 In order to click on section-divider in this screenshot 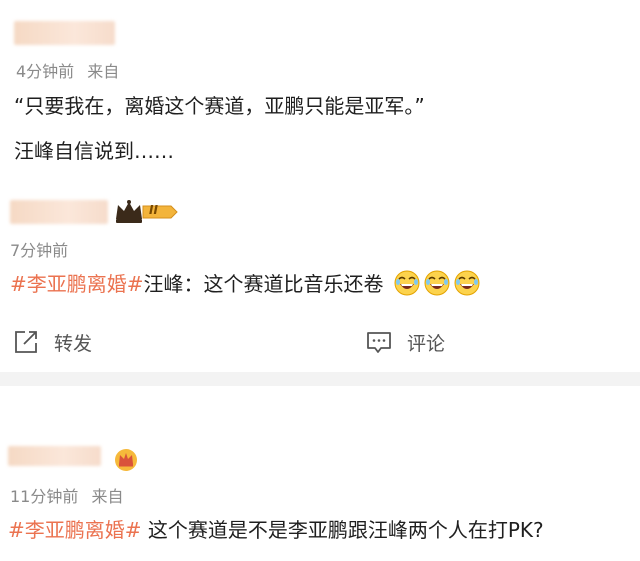, I will do `click(320, 379)`.